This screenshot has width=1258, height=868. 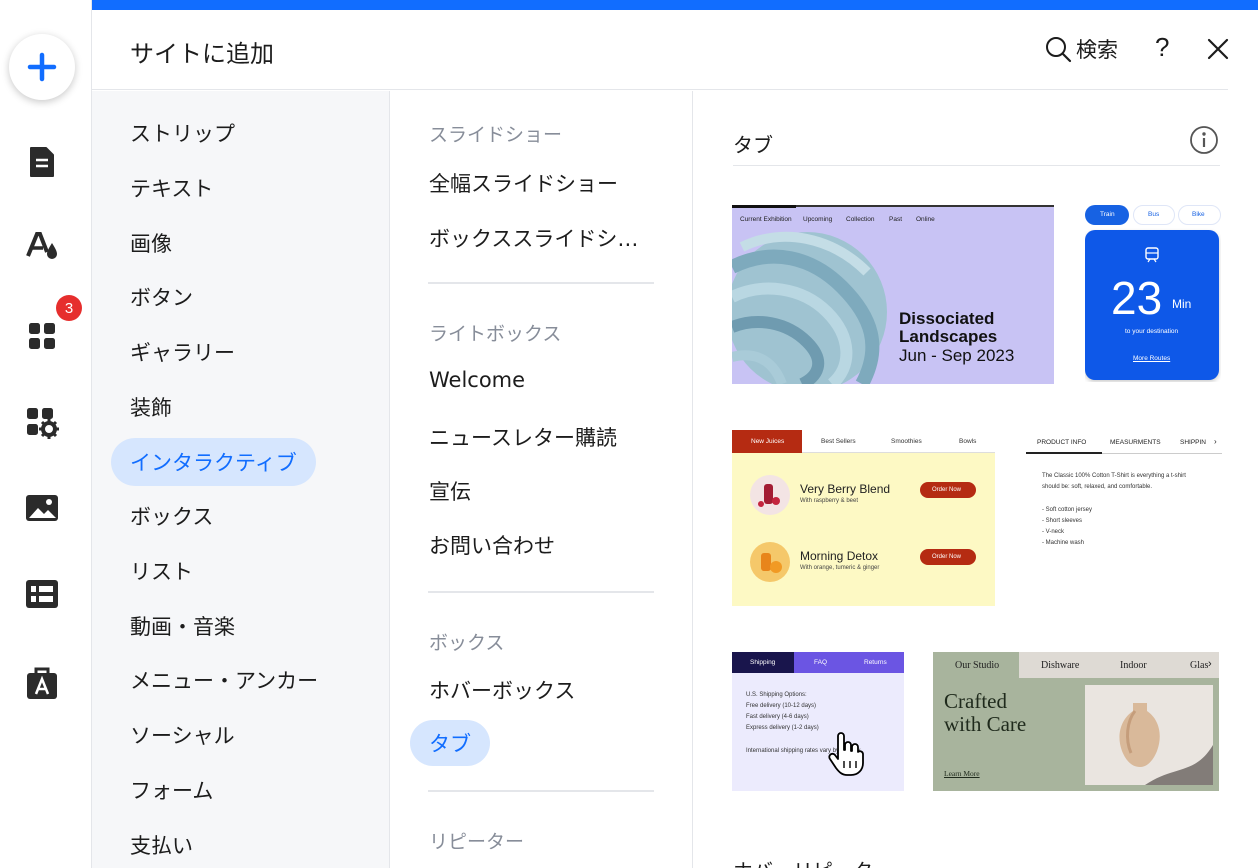 What do you see at coordinates (763, 662) in the screenshot?
I see `thumb-tab: Shipping` at bounding box center [763, 662].